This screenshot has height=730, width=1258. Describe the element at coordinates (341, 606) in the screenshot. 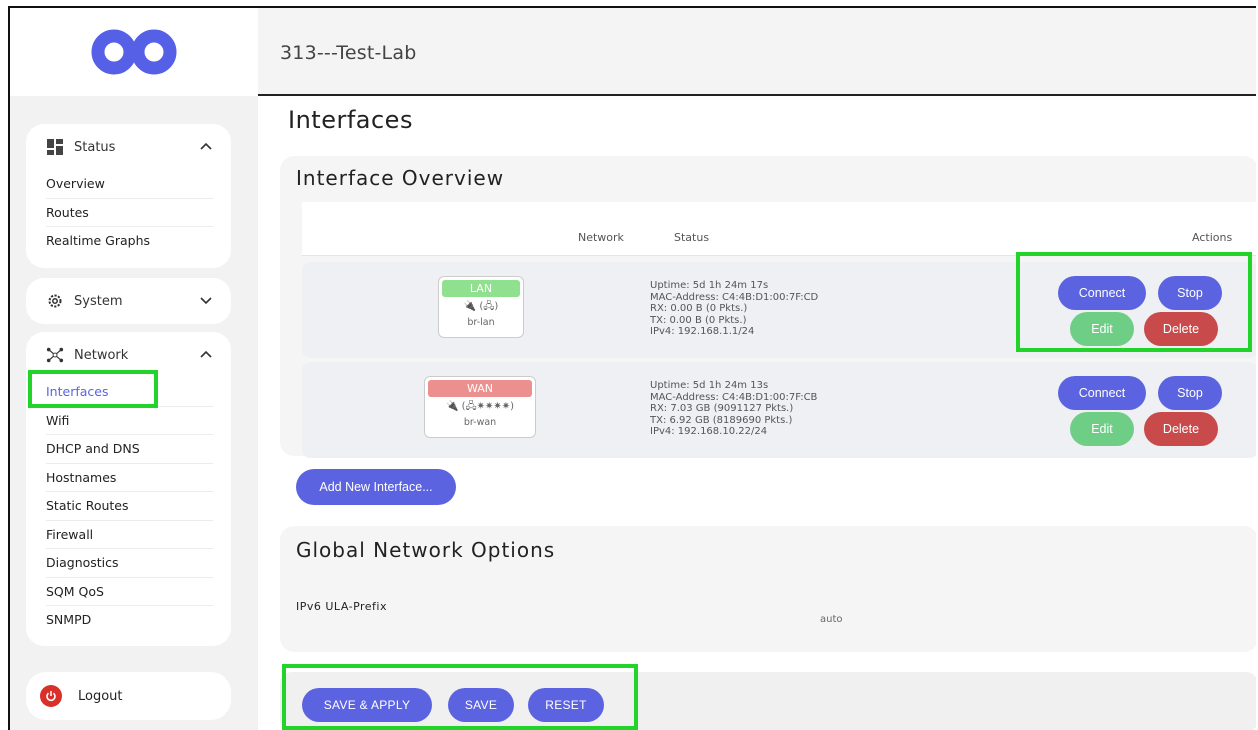

I see `ipv6-ula-prefix-label: IPv6 ULA-Prefix` at that location.